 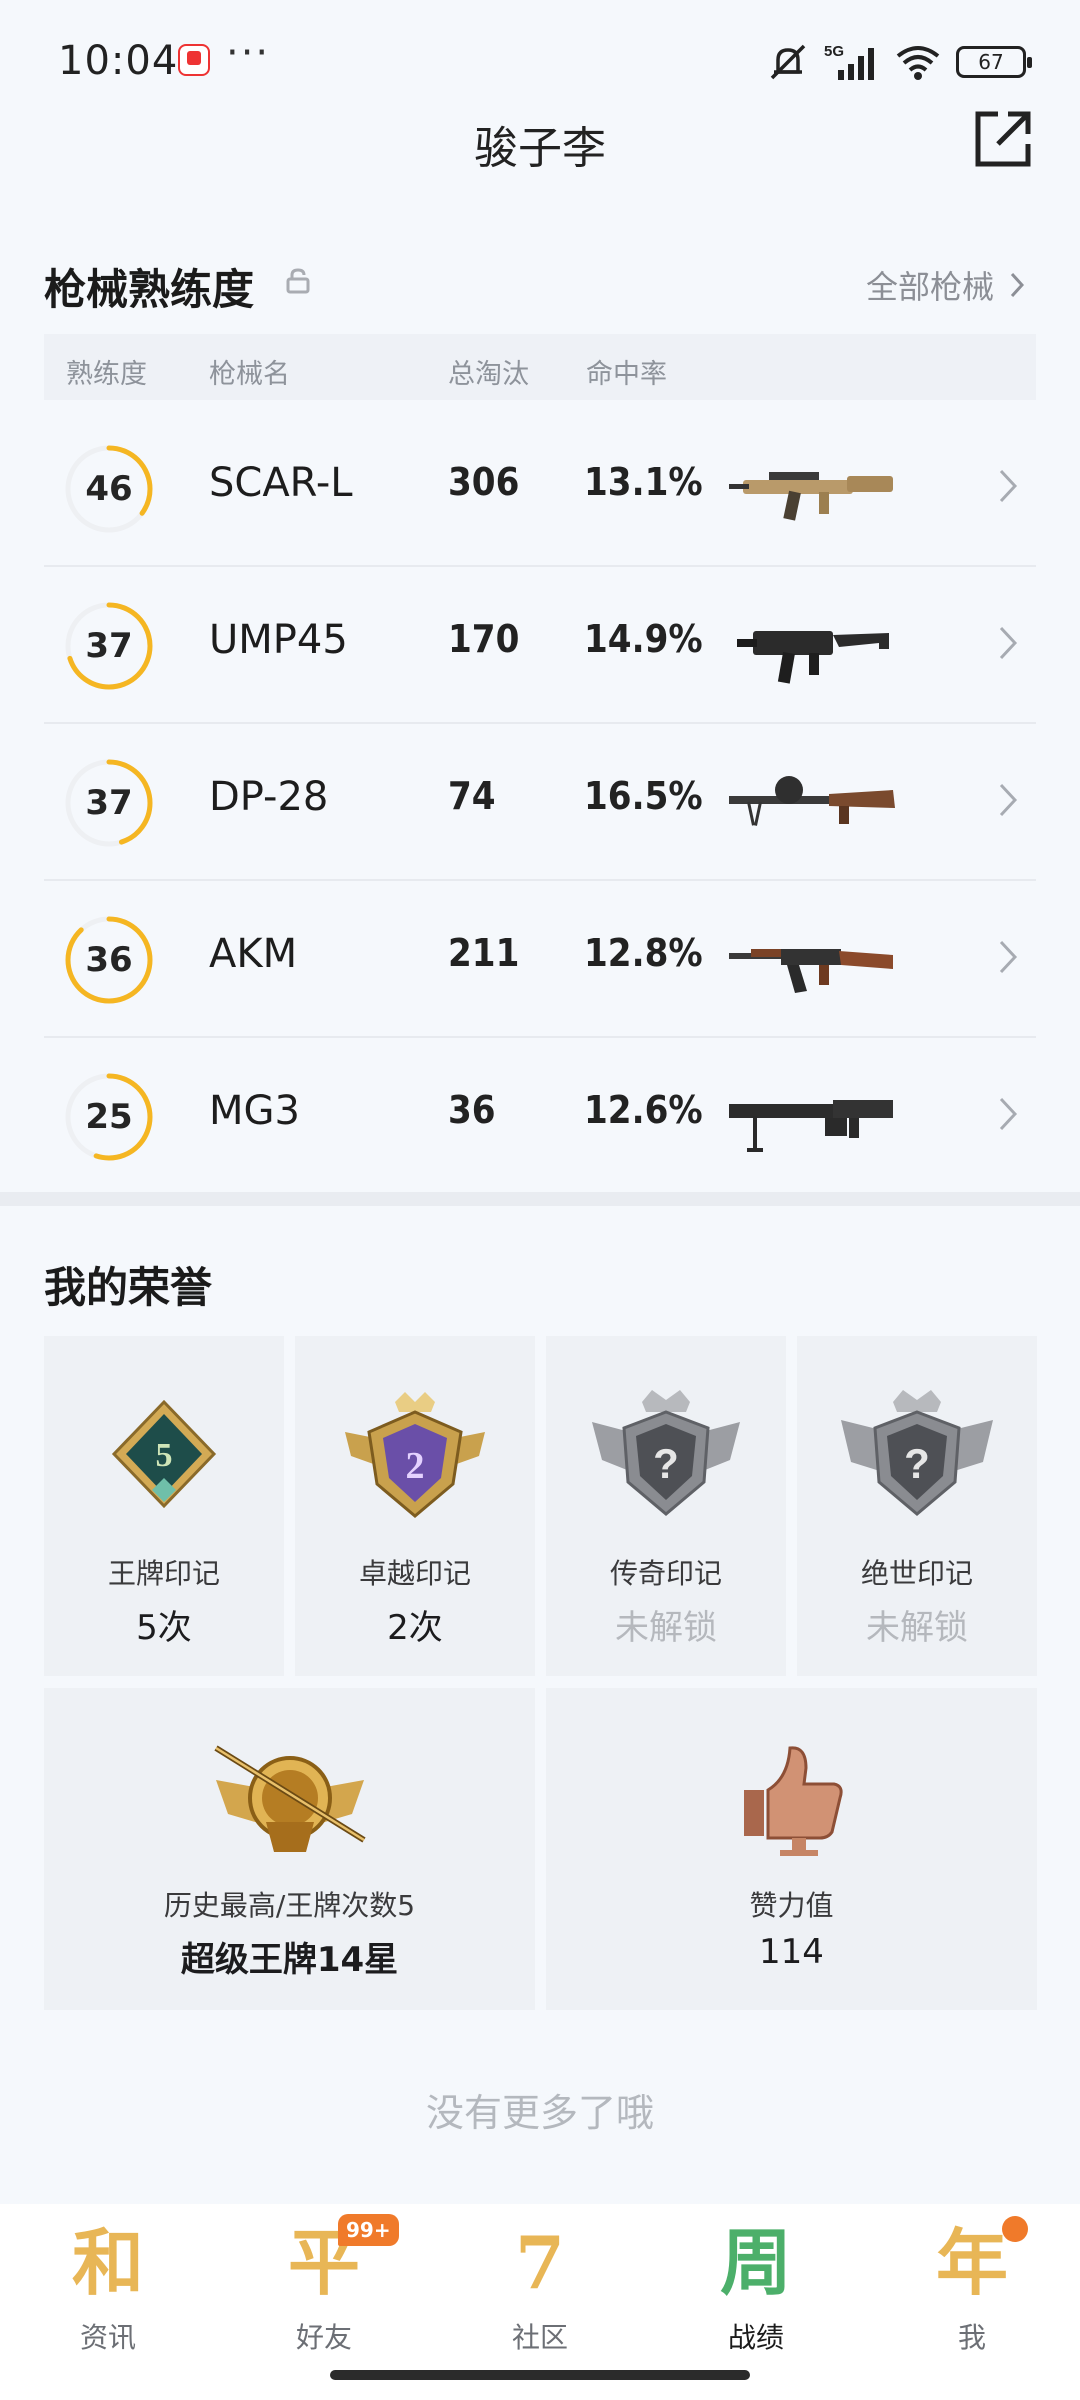 What do you see at coordinates (323, 2337) in the screenshot?
I see `tab-label: 好友` at bounding box center [323, 2337].